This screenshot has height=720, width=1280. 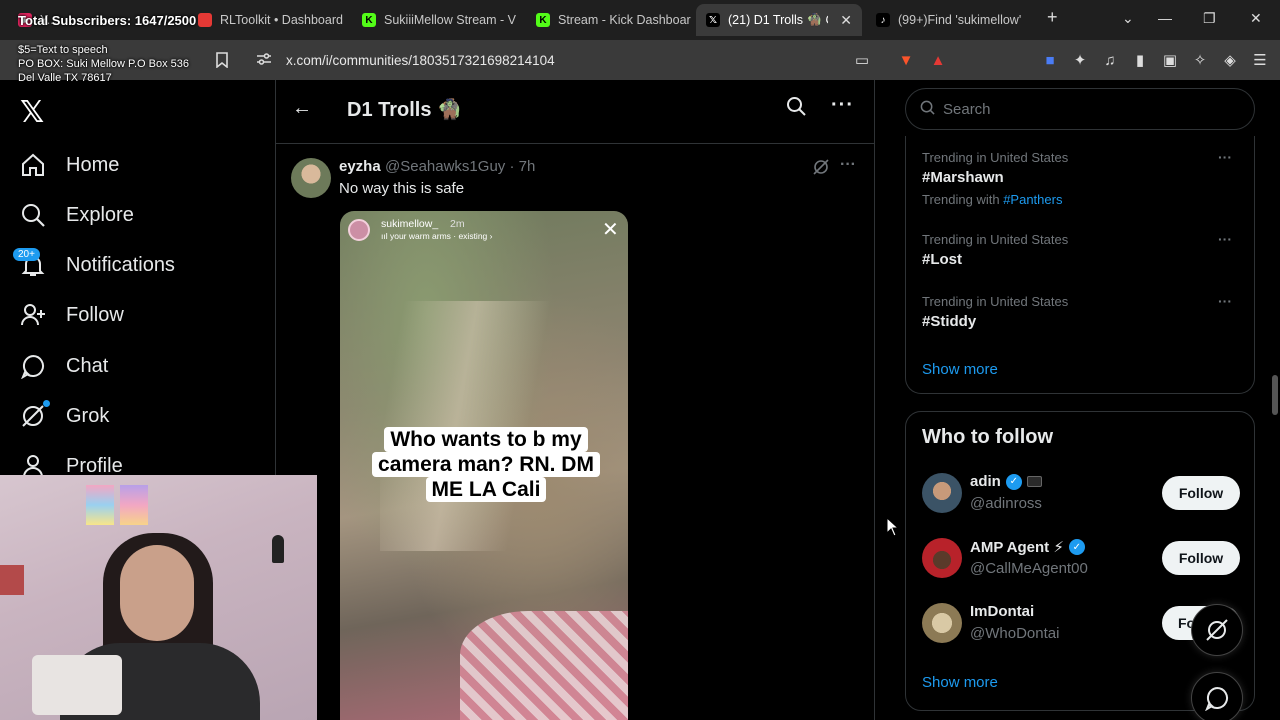 I want to click on new-tab-button: +, so click(x=1052, y=17).